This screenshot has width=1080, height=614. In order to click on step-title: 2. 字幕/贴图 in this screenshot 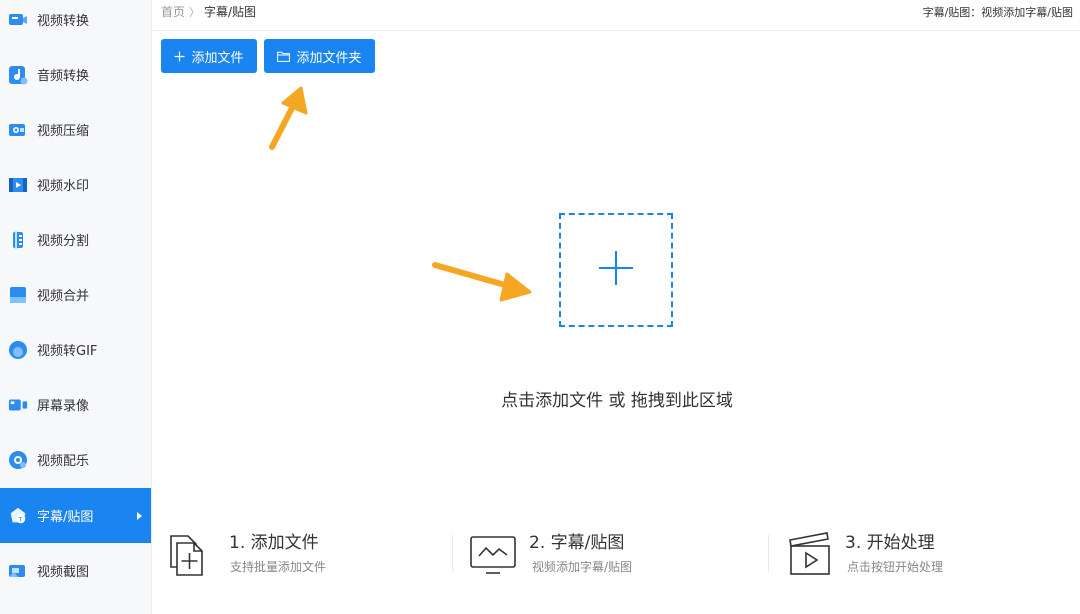, I will do `click(577, 543)`.